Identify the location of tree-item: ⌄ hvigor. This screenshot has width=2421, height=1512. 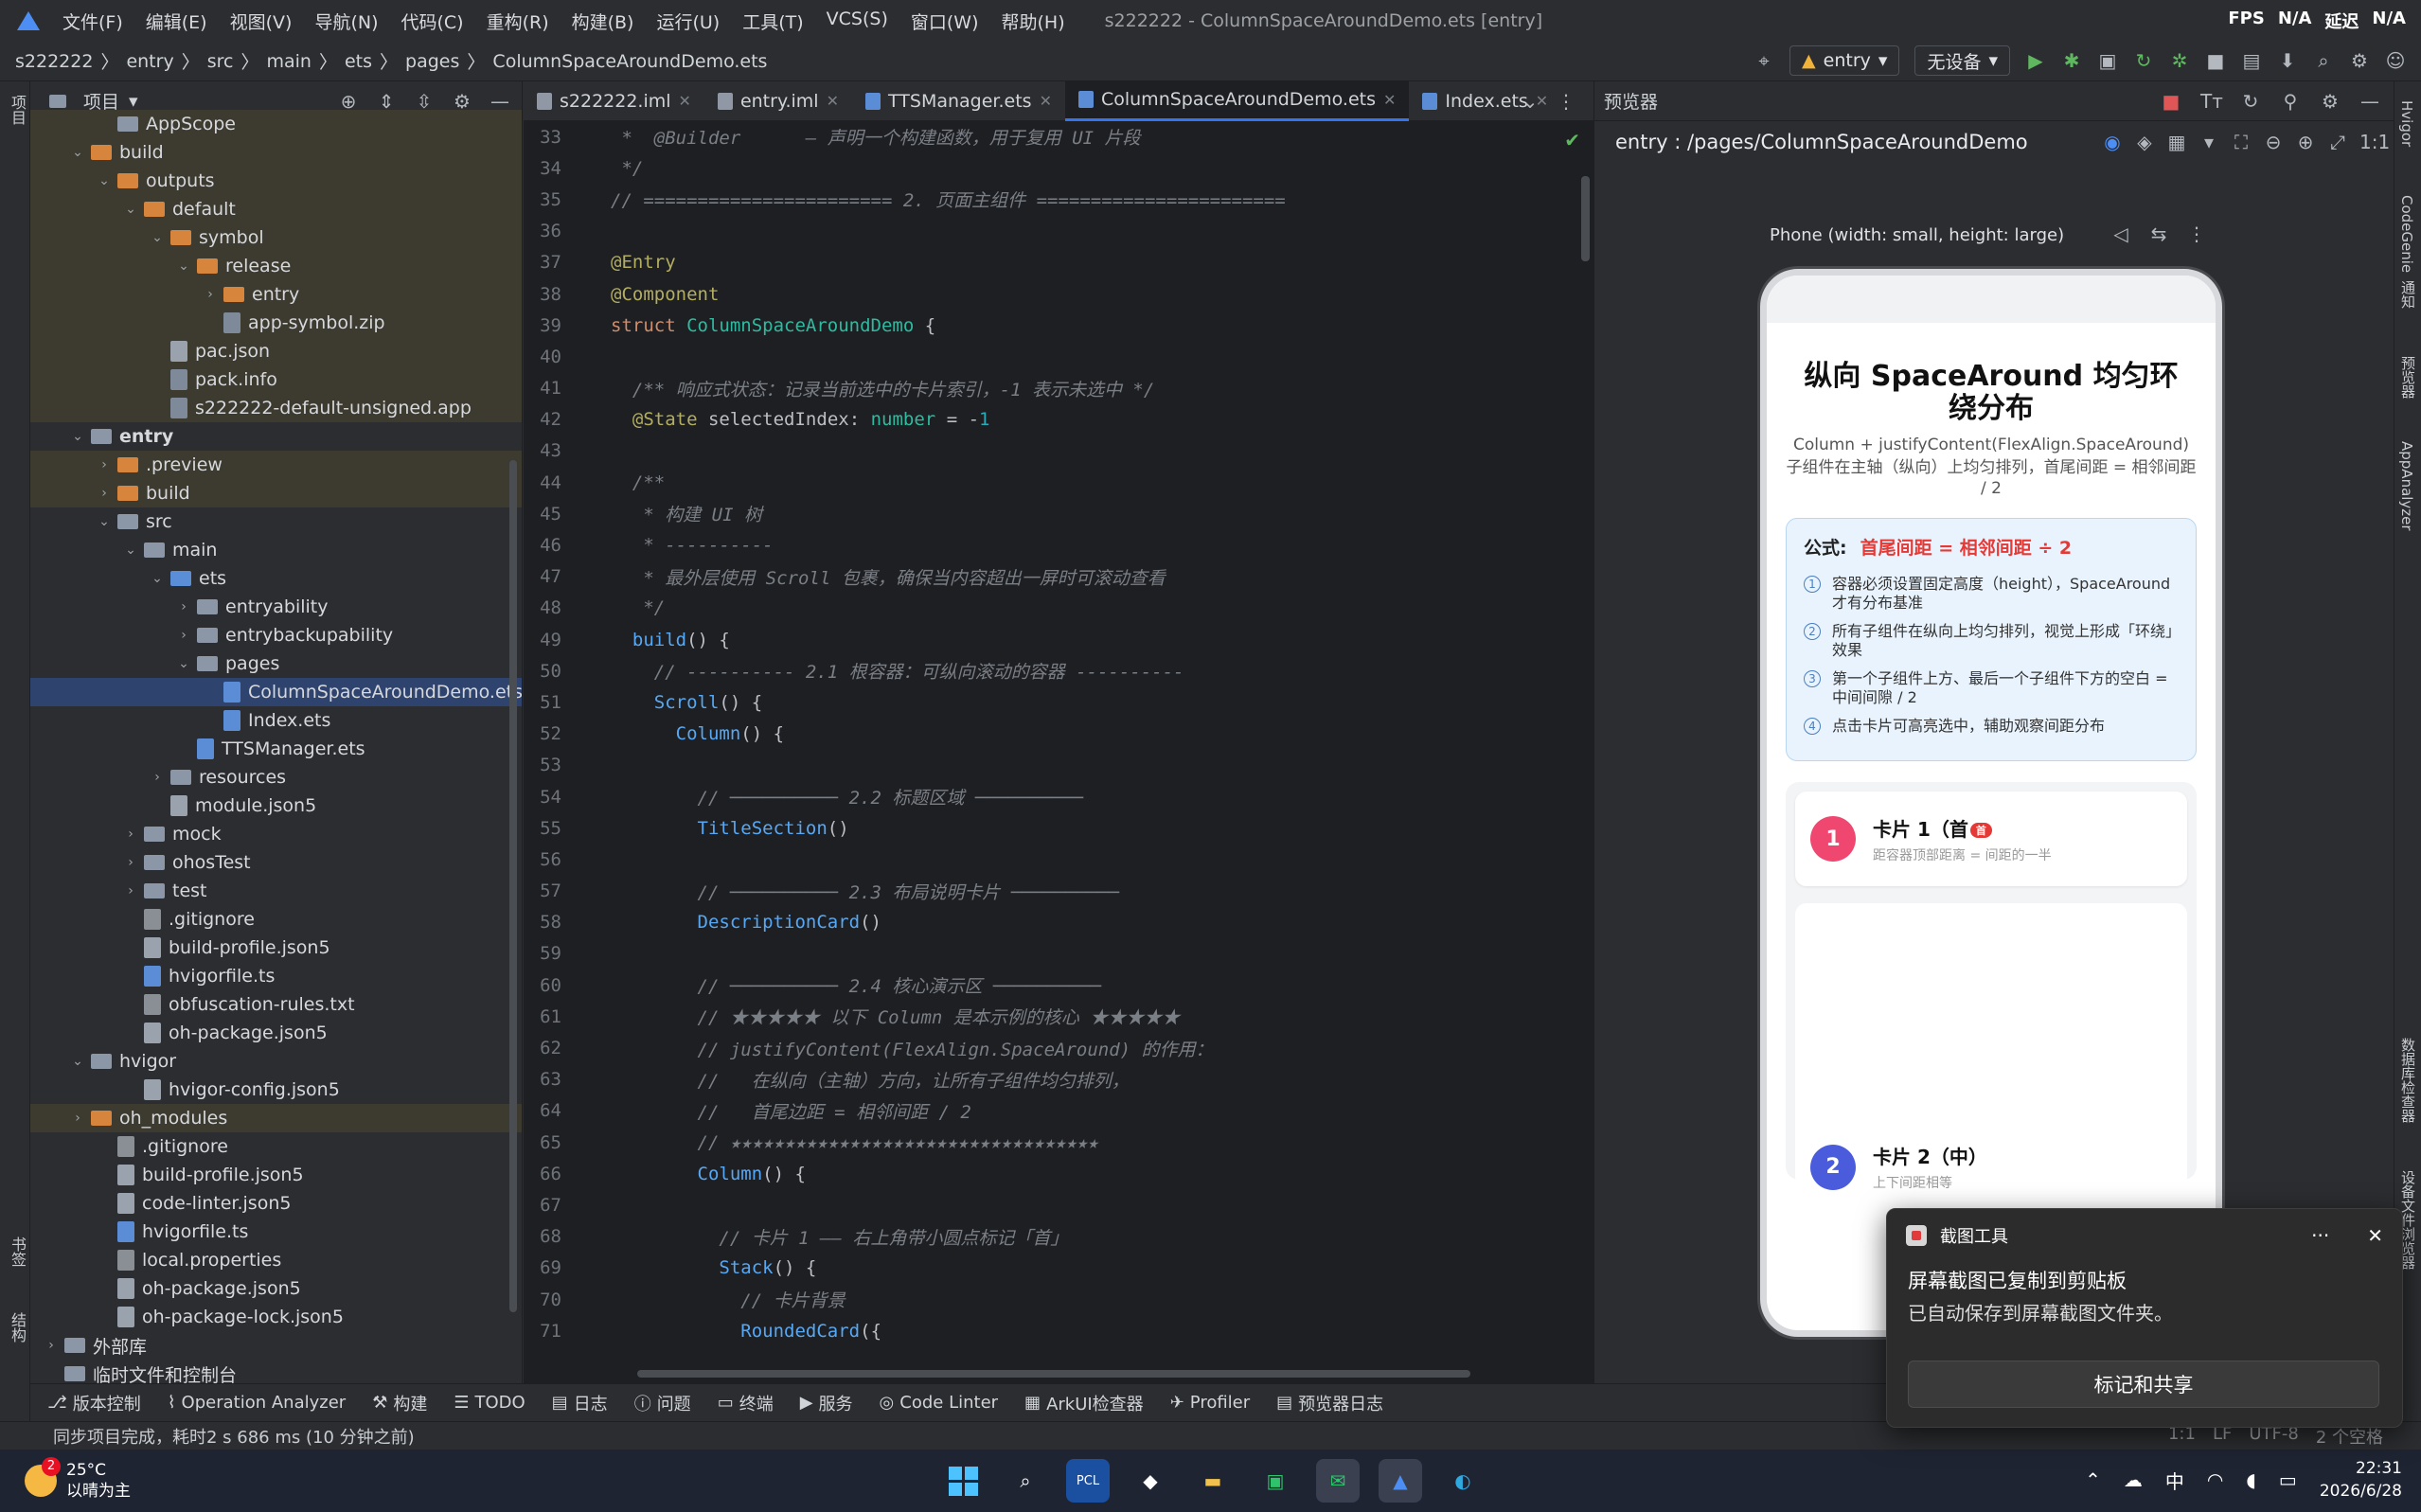
(276, 1061).